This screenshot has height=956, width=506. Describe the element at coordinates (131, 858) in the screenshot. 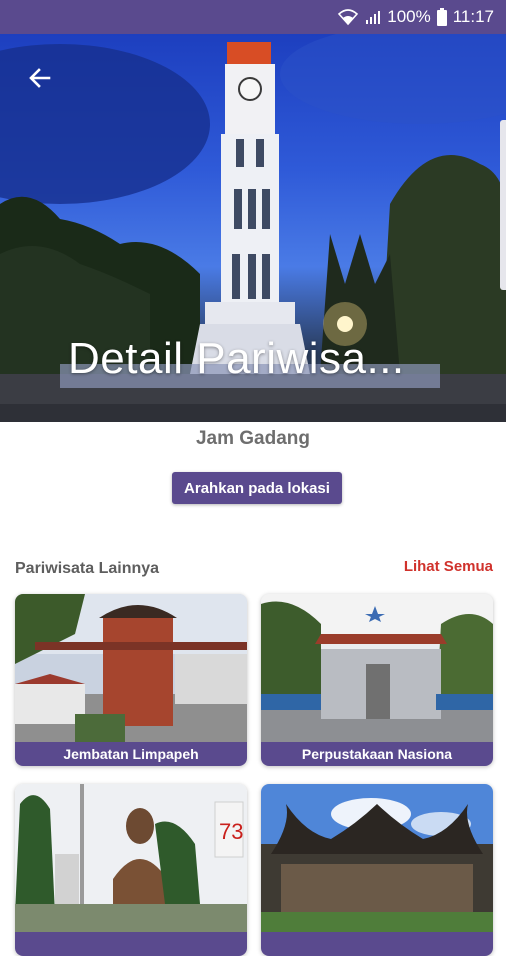

I see `card-image: 73` at that location.